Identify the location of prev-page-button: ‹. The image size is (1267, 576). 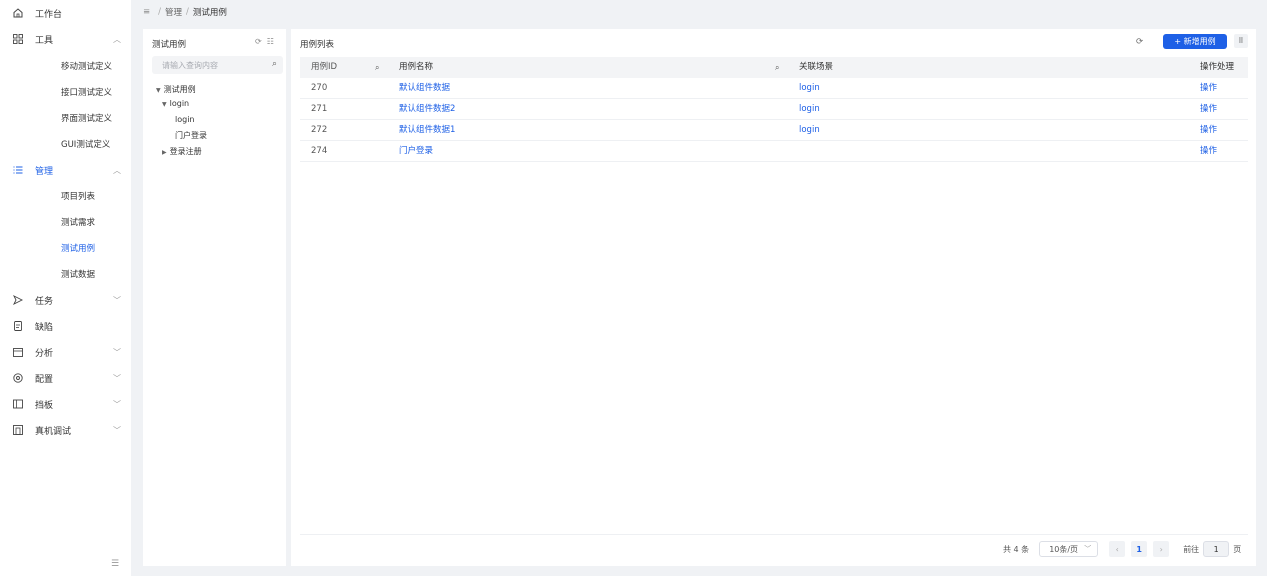
(1117, 549).